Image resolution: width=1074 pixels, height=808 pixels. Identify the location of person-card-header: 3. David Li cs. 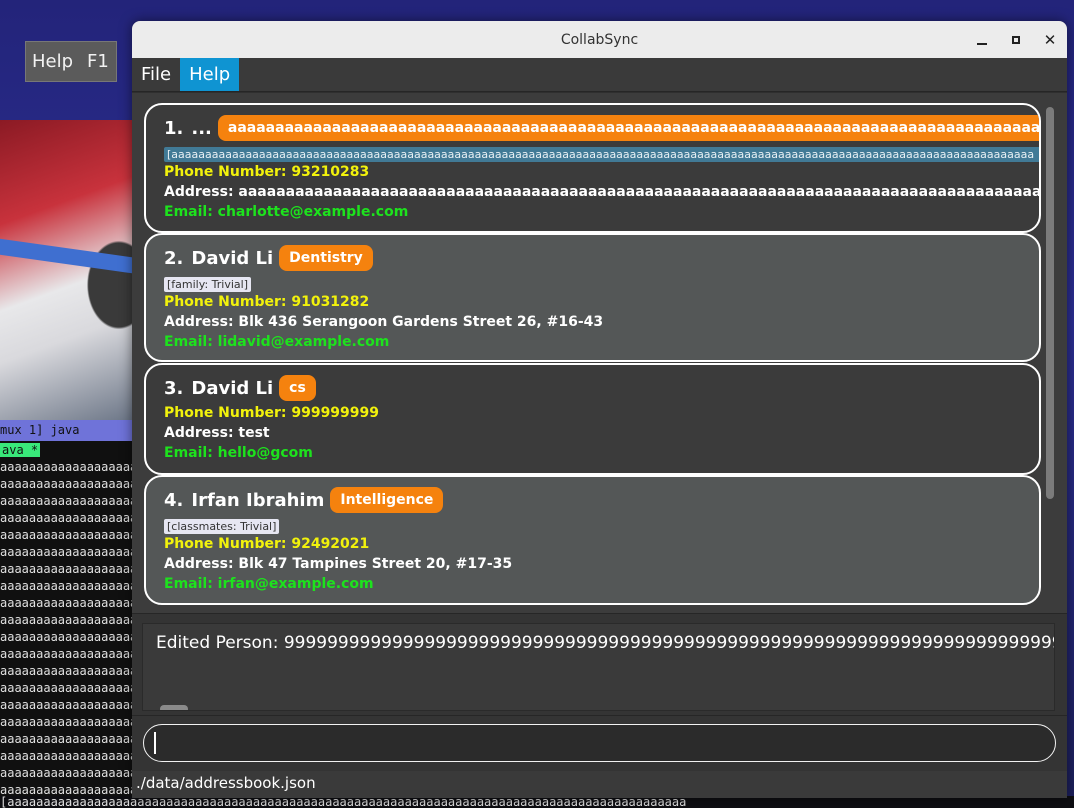
(601, 388).